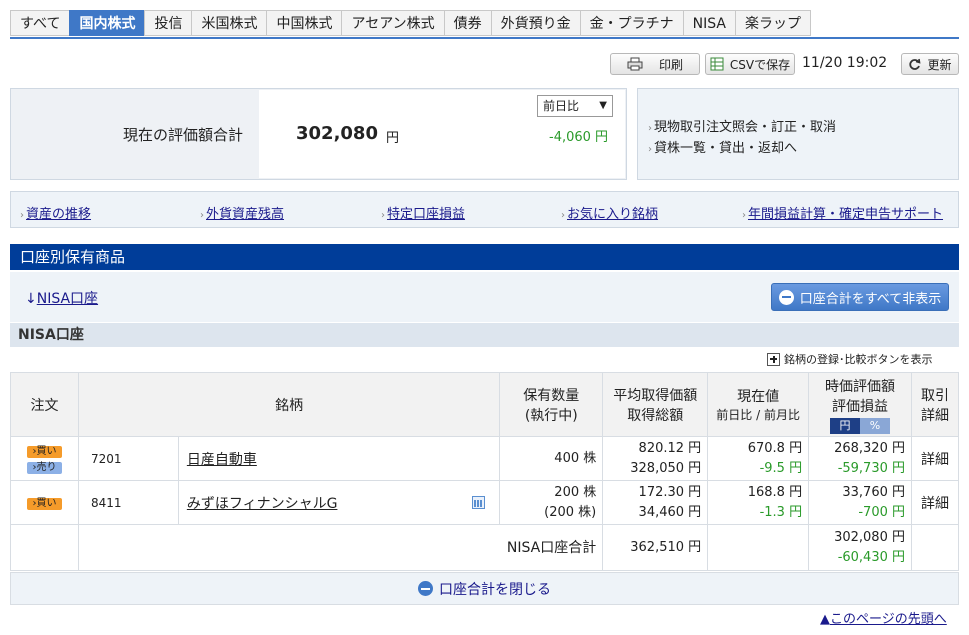 Image resolution: width=969 pixels, height=635 pixels. I want to click on calendar-icon, so click(479, 502).